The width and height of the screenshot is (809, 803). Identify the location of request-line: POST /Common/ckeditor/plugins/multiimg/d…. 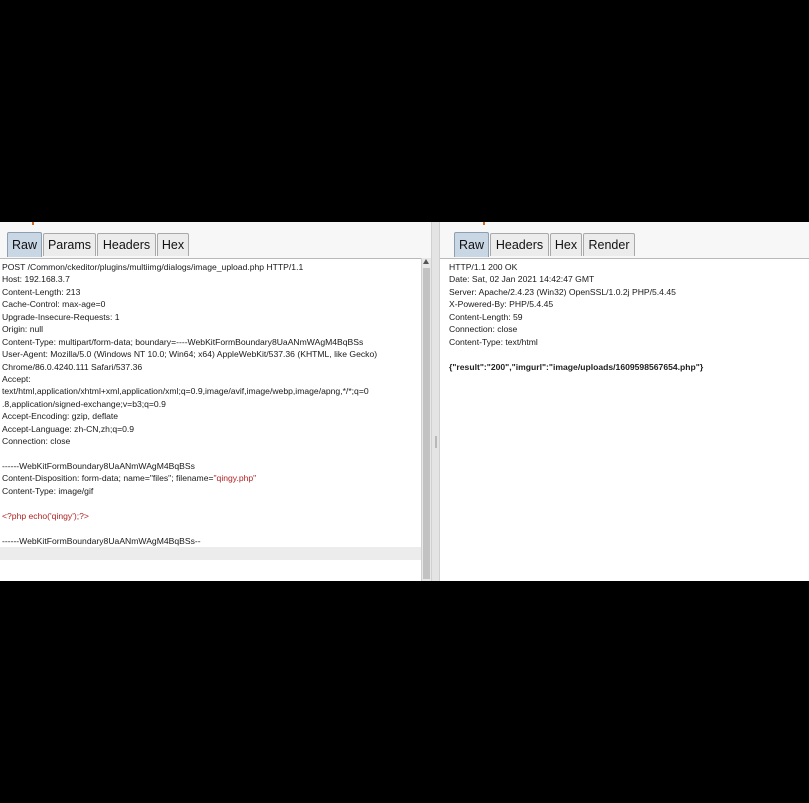
(153, 267).